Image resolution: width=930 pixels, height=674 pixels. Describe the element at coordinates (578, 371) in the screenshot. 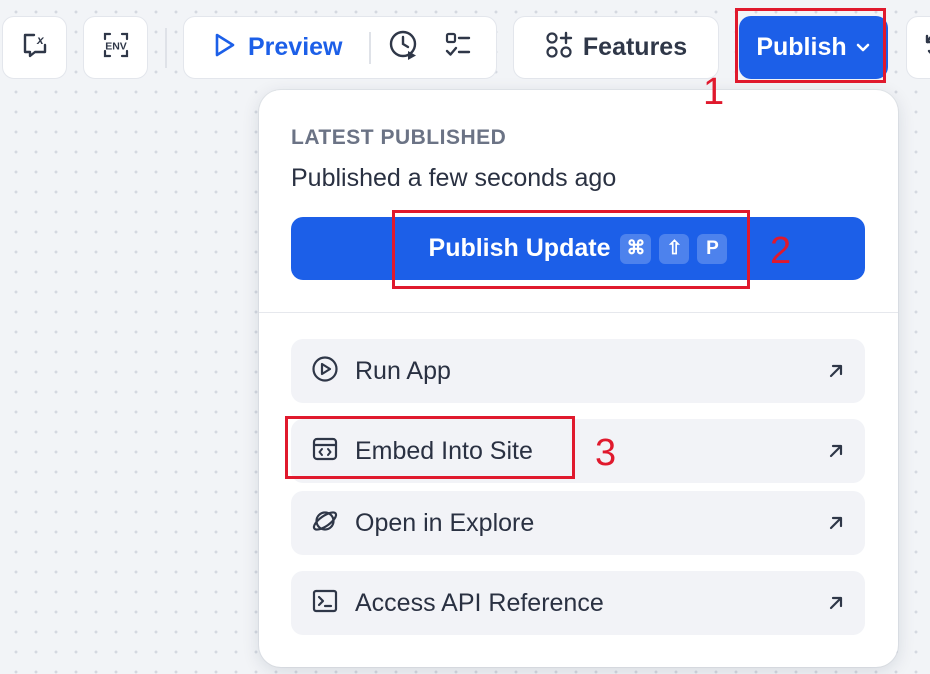

I see `run-app-item: Run App` at that location.